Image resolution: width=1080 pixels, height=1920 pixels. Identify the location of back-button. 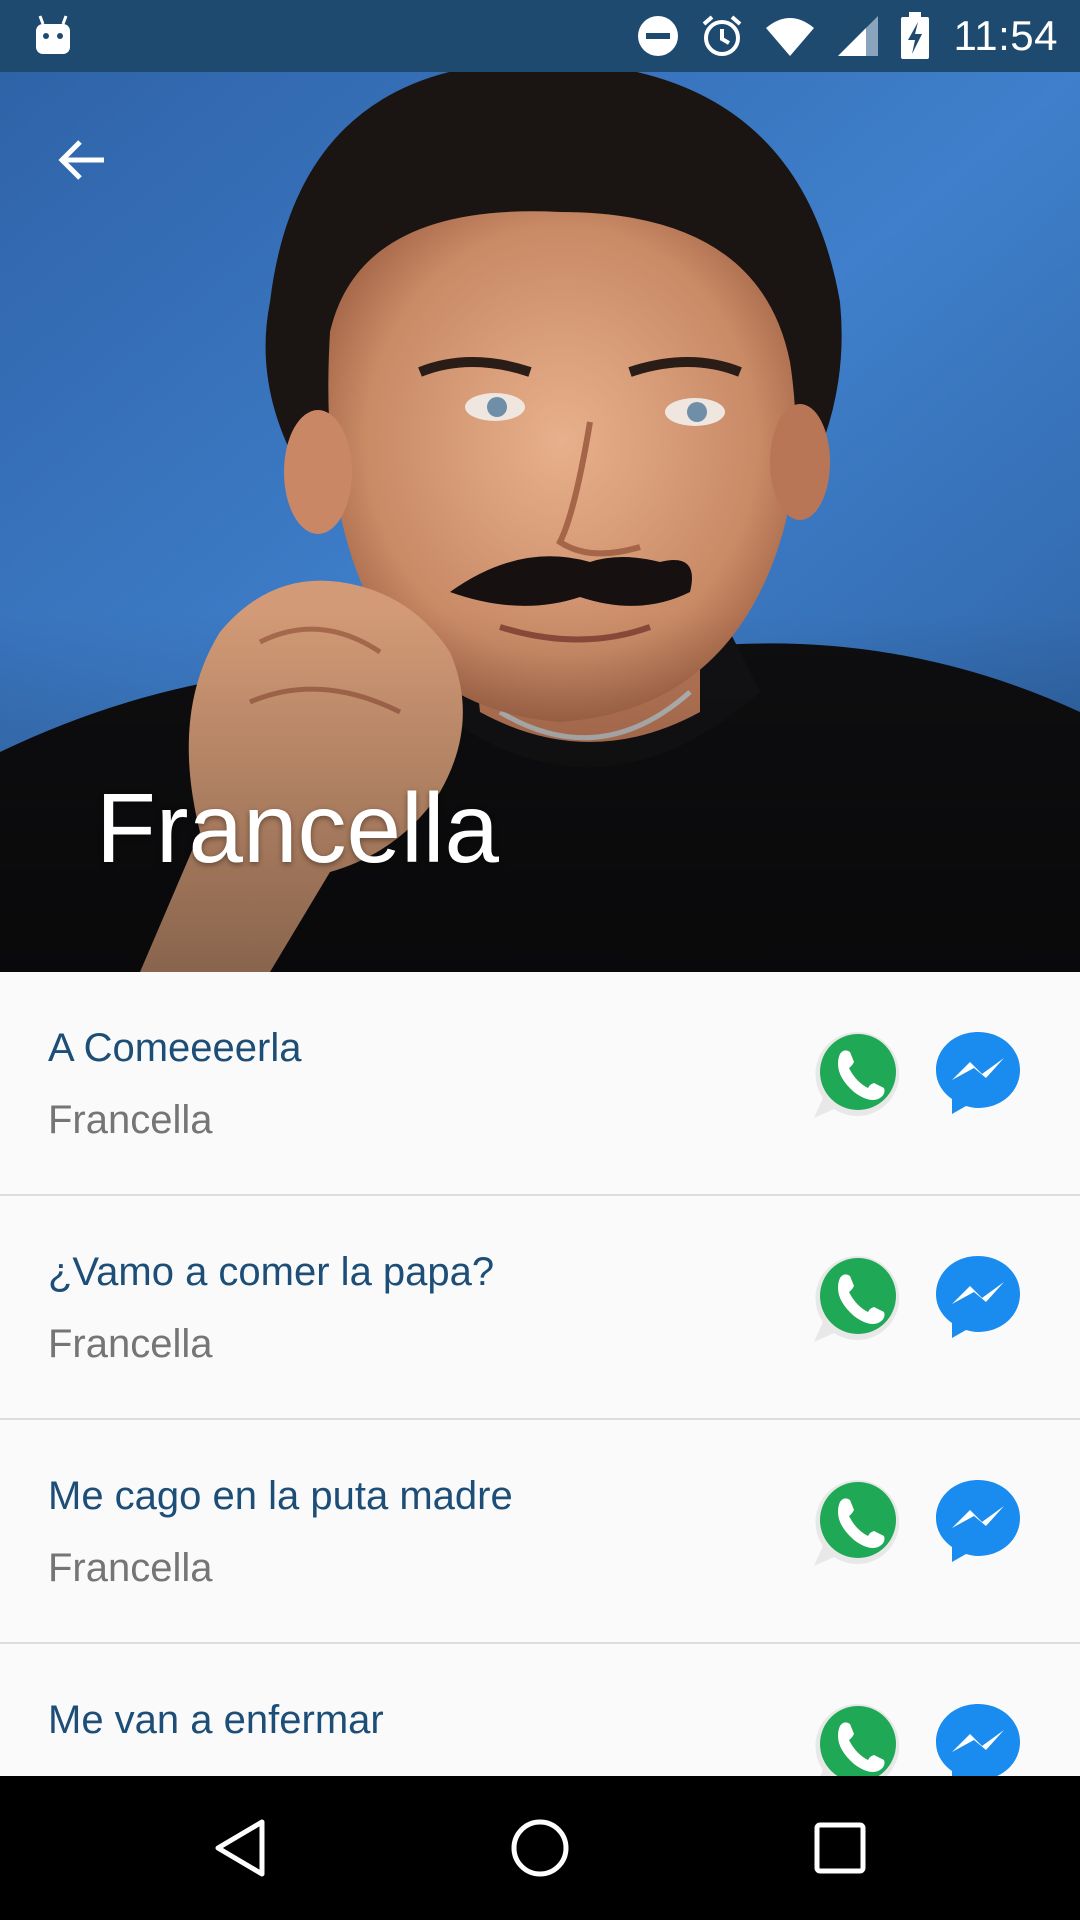
(82, 160).